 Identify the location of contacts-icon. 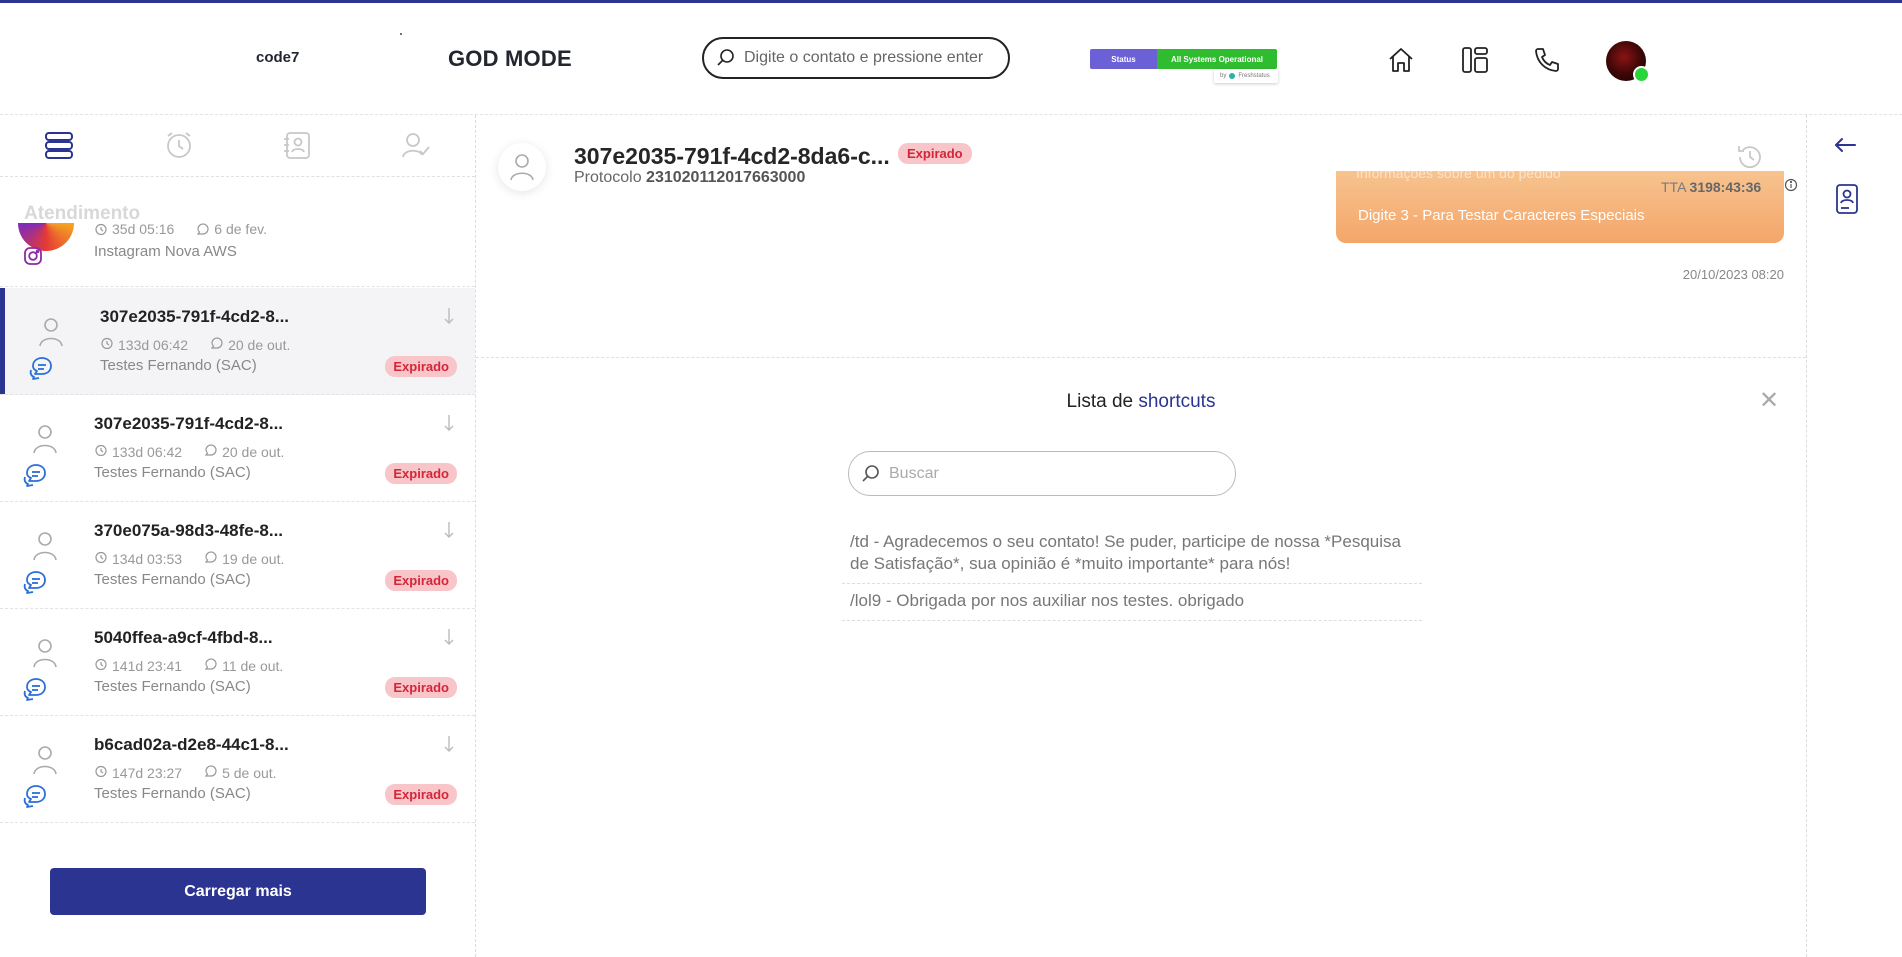
(297, 145).